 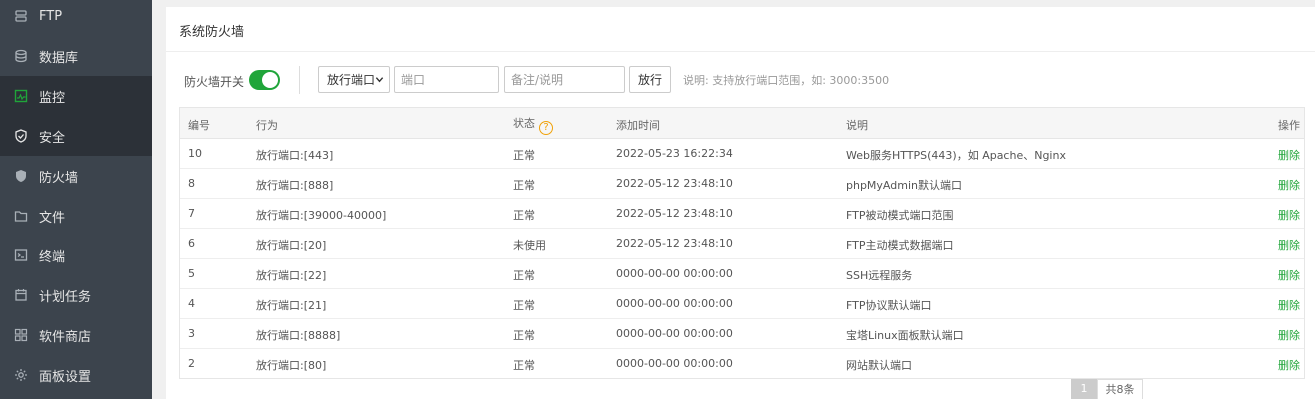 I want to click on firewall-toggle, so click(x=264, y=80).